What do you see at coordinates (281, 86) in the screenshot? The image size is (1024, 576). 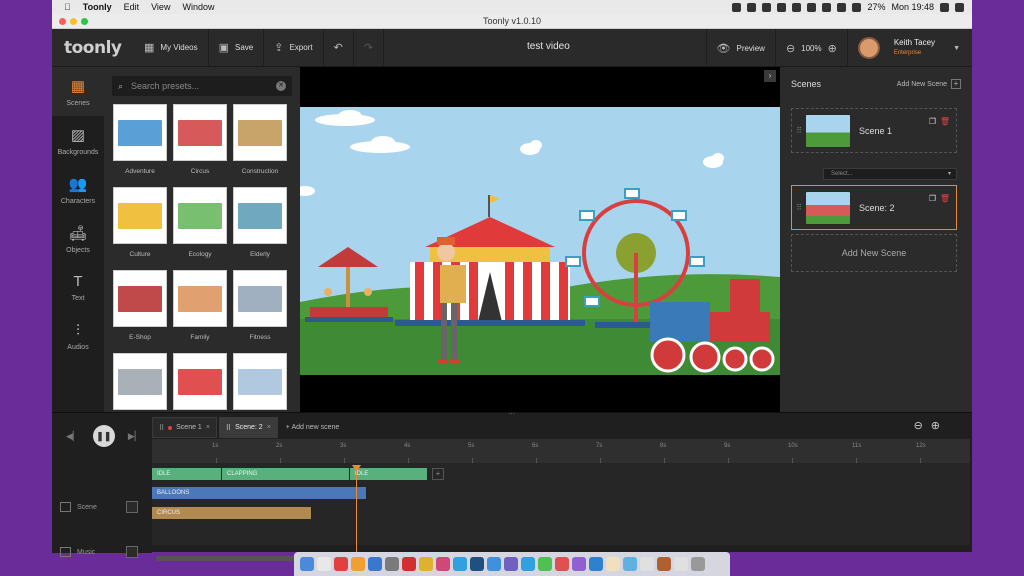 I see `clear-search-icon: ✕` at bounding box center [281, 86].